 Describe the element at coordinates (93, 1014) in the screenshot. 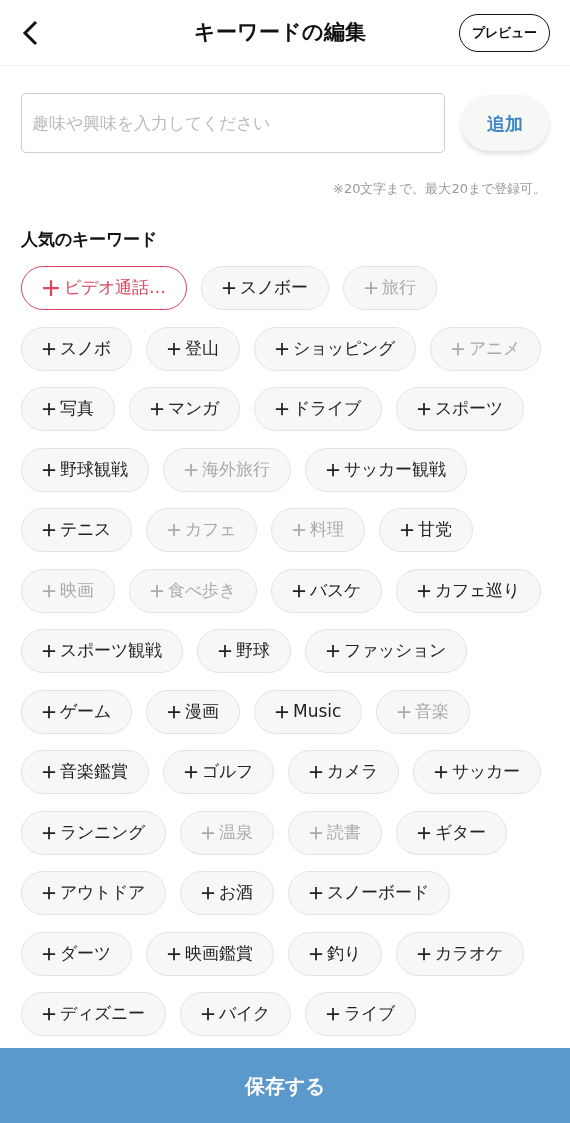

I see `keyword-chip: ディズニー` at that location.